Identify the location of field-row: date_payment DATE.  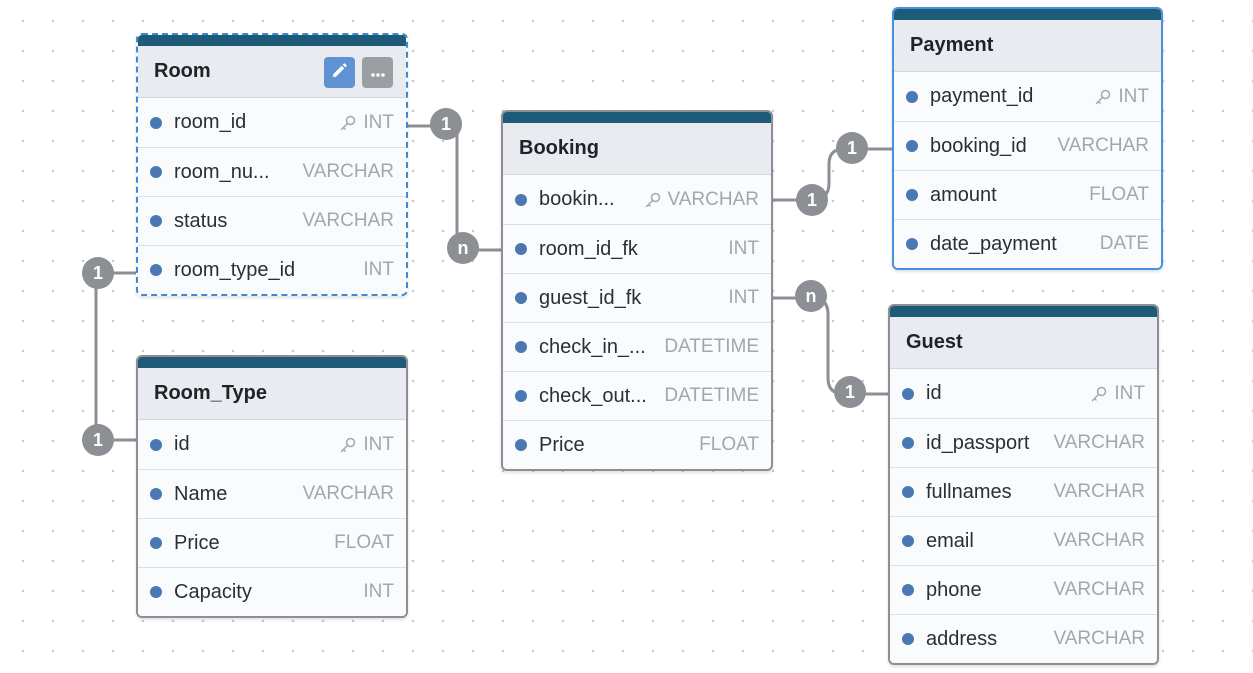
(1027, 243).